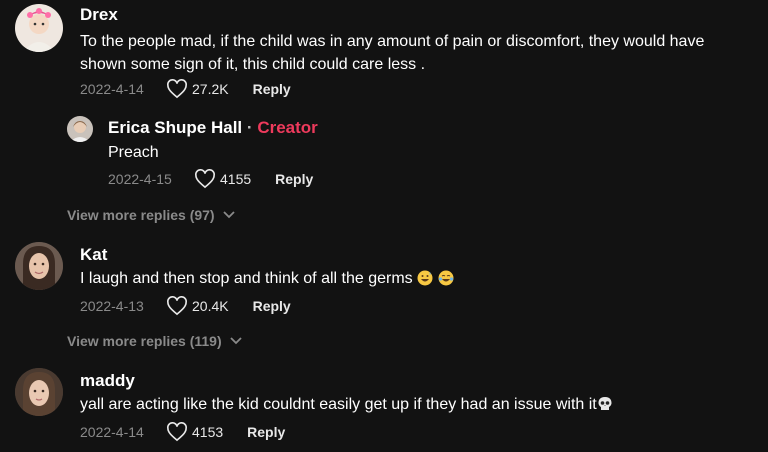  I want to click on like-button: 20.4K, so click(197, 306).